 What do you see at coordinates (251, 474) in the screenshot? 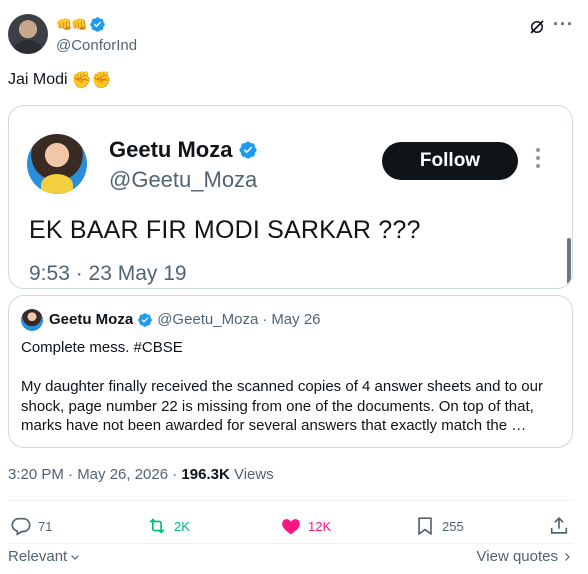
I see `views-label: Views` at bounding box center [251, 474].